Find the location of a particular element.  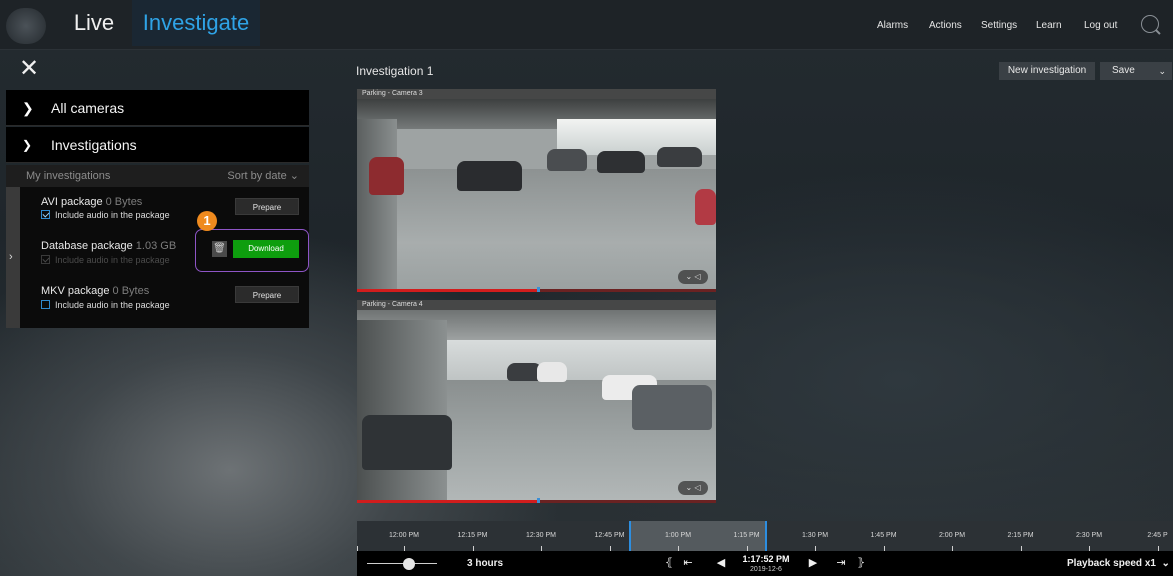

all-cameras-label: All cameras is located at coordinates (88, 108).